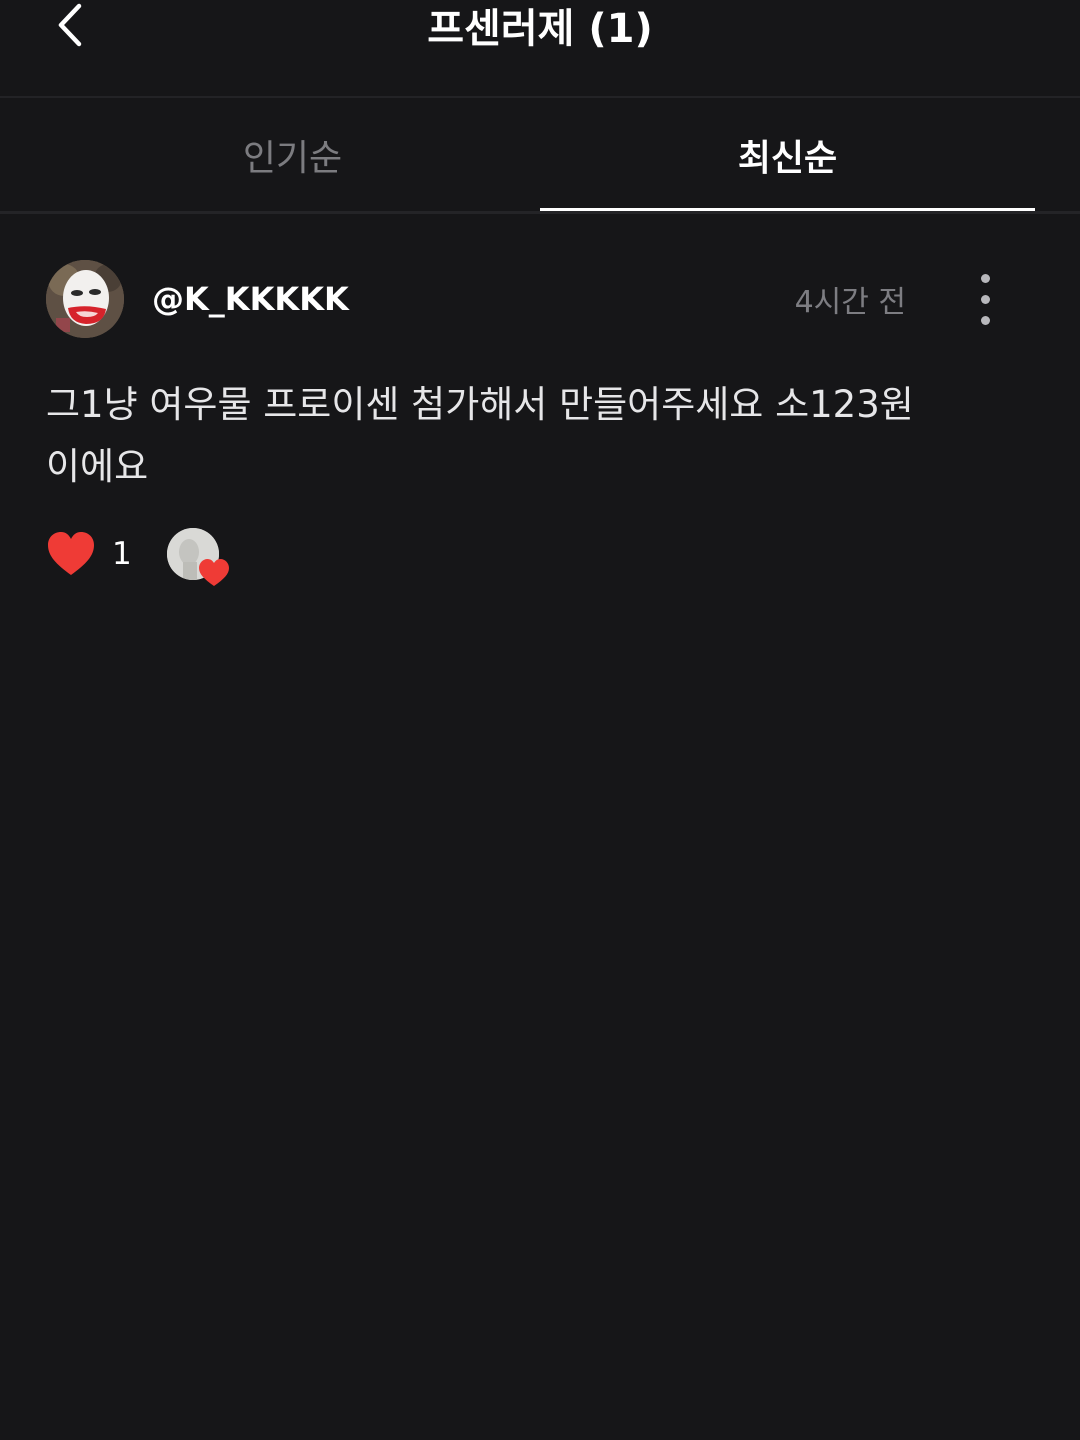  I want to click on header: 프센러제 (1), so click(540, 49).